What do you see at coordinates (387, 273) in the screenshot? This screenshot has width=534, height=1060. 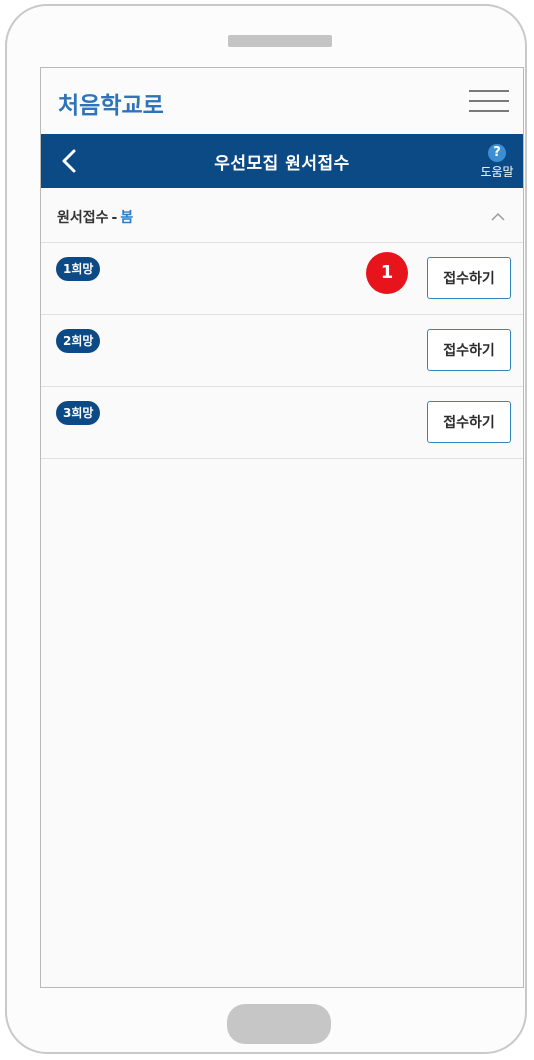 I see `step-marker-badge: 1` at bounding box center [387, 273].